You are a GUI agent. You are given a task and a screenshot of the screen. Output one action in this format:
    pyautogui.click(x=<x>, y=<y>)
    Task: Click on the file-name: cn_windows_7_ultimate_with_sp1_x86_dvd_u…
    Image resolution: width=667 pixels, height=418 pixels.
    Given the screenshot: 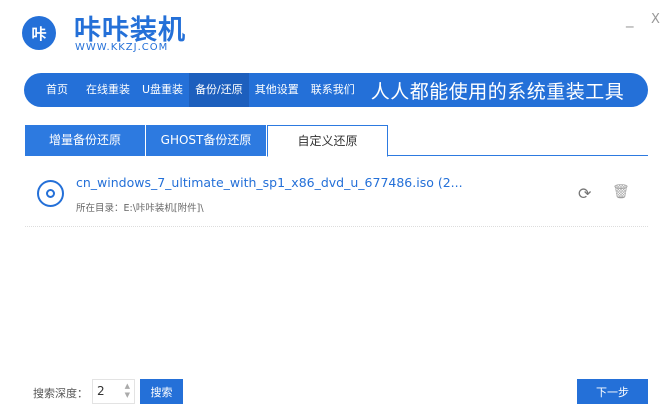 What is the action you would take?
    pyautogui.click(x=269, y=182)
    